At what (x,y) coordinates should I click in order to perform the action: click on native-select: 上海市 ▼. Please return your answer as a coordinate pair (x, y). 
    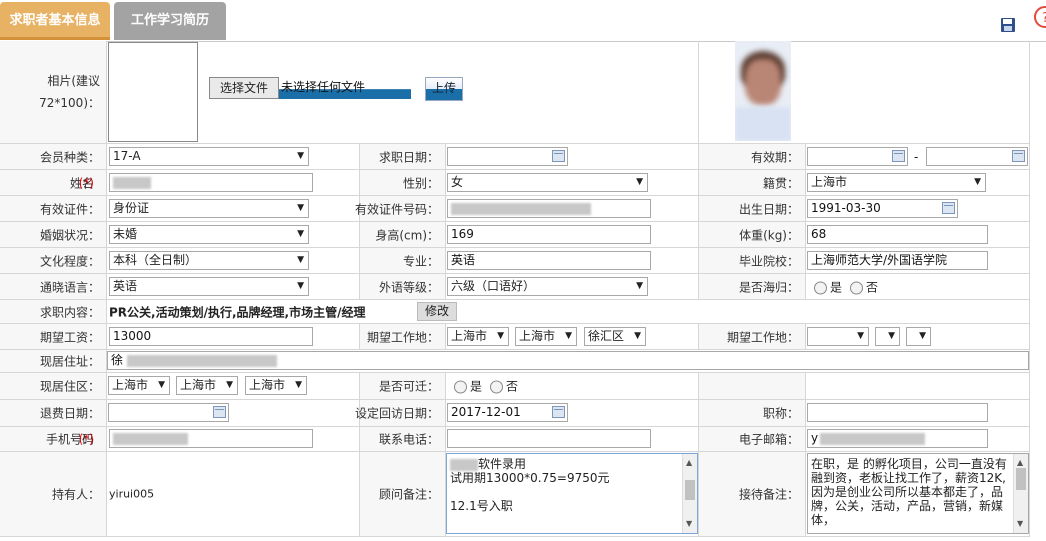
    Looking at the image, I should click on (896, 182).